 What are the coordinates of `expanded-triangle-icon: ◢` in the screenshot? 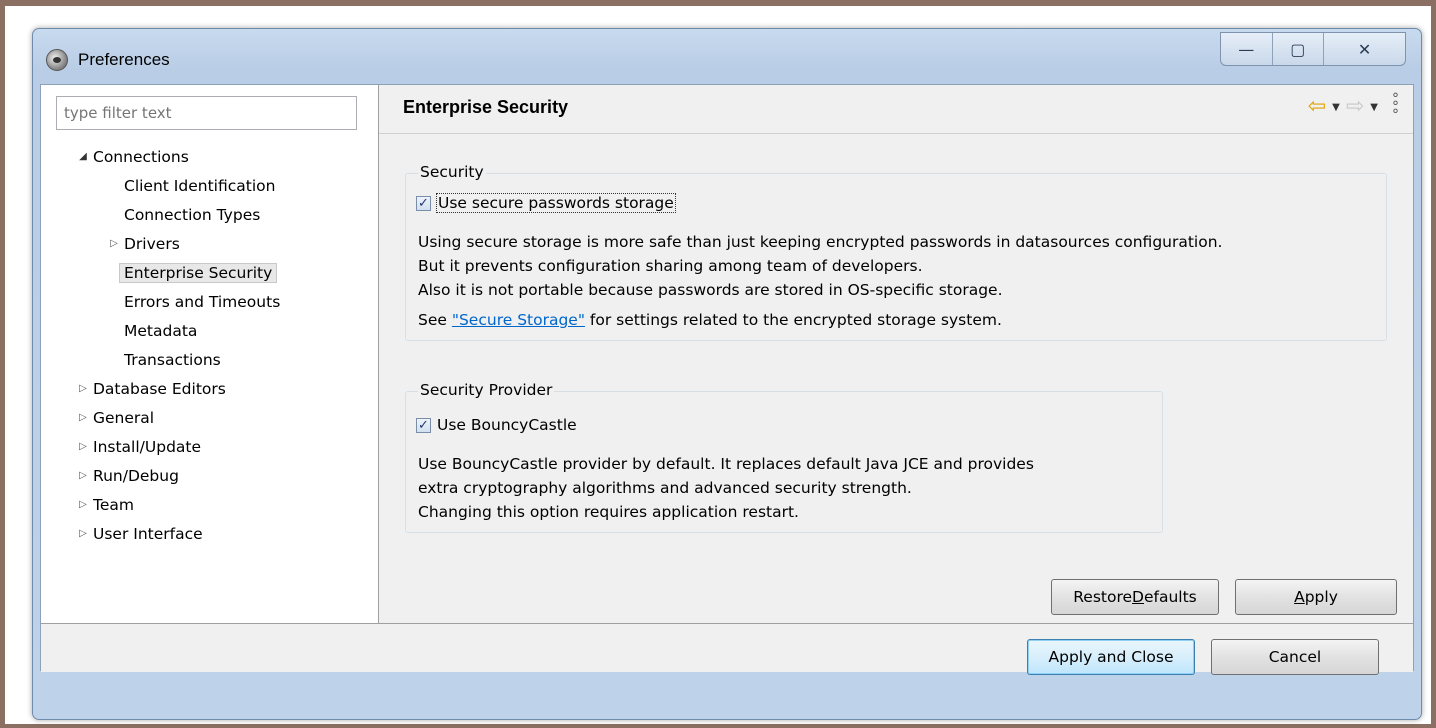 It's located at (83, 157).